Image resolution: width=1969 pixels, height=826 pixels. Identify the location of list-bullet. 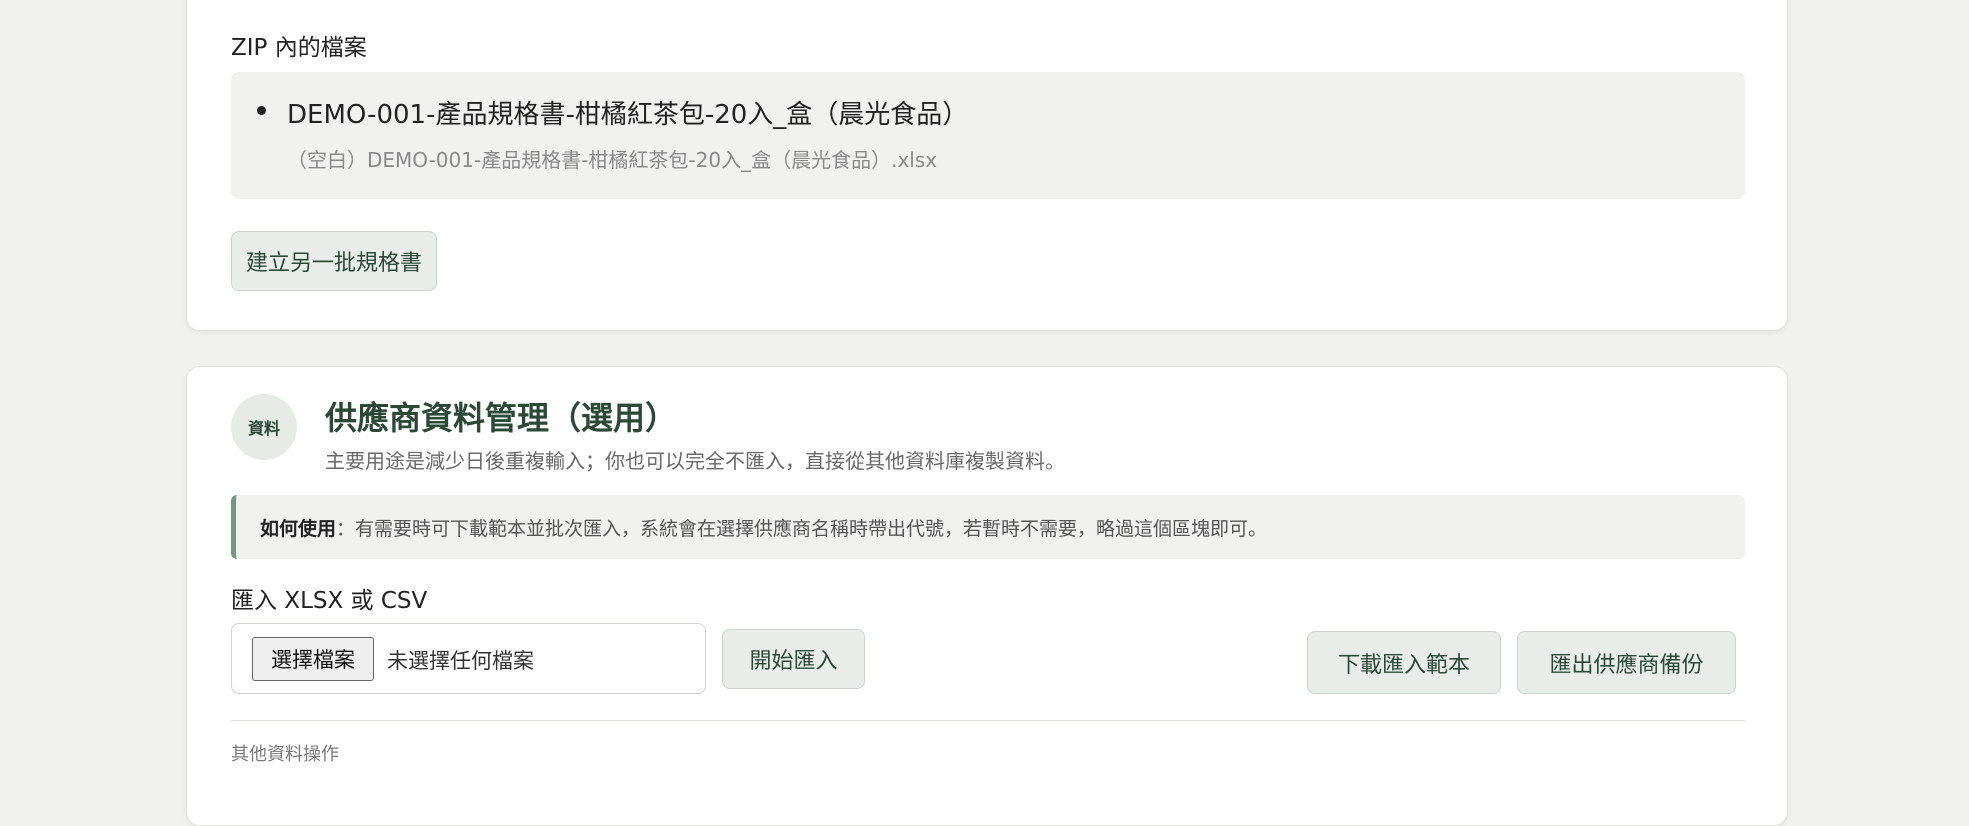
(261, 110).